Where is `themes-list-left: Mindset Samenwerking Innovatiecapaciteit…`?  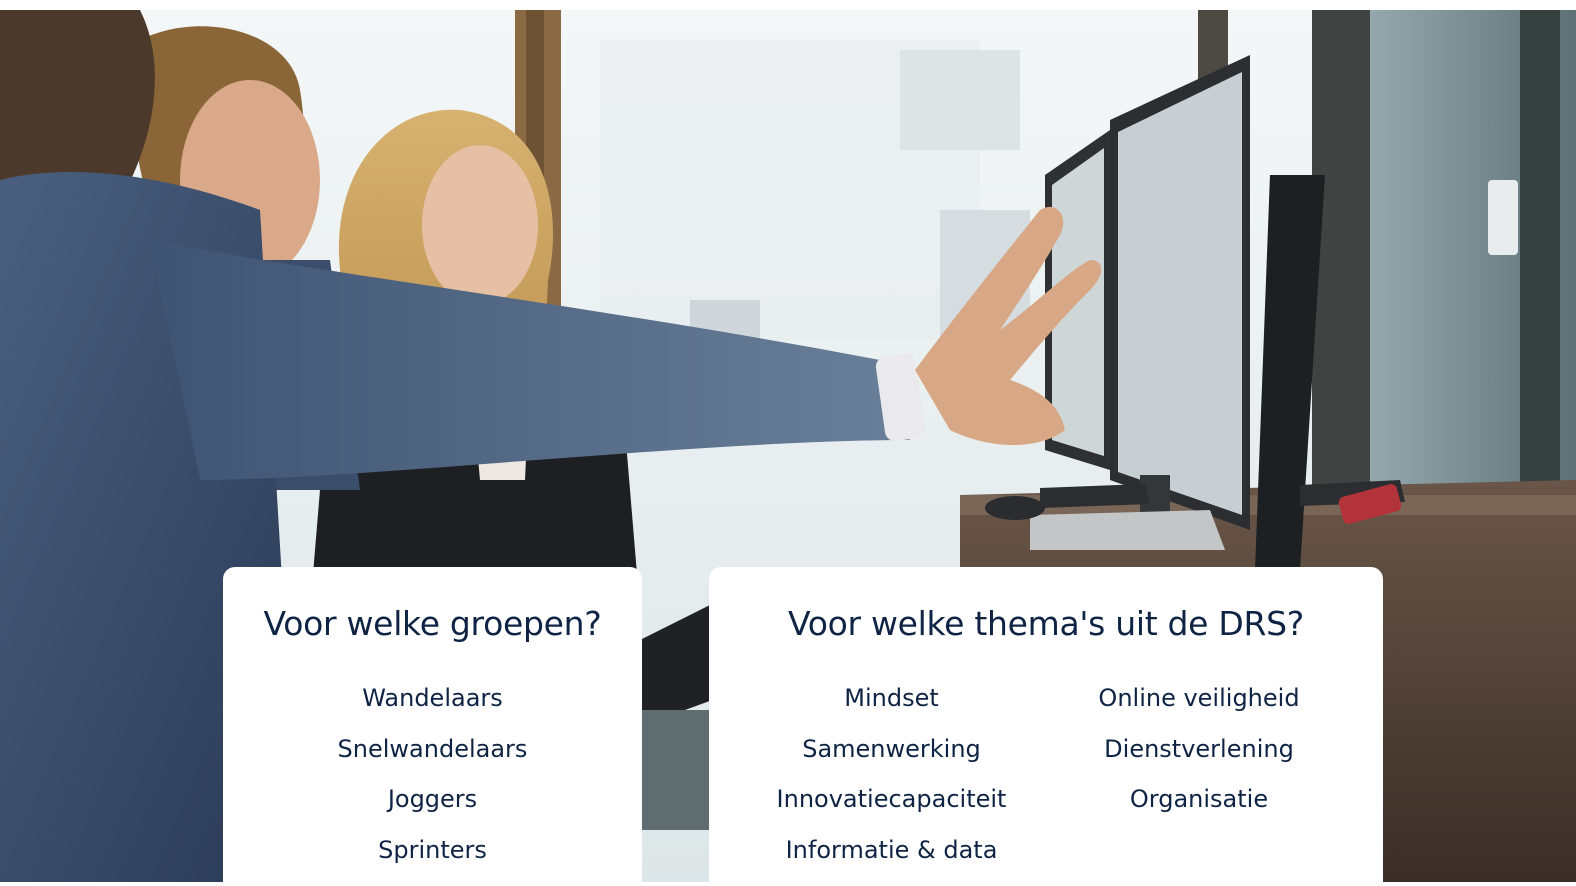
themes-list-left: Mindset Samenwerking Innovatiecapaciteit… is located at coordinates (891, 774).